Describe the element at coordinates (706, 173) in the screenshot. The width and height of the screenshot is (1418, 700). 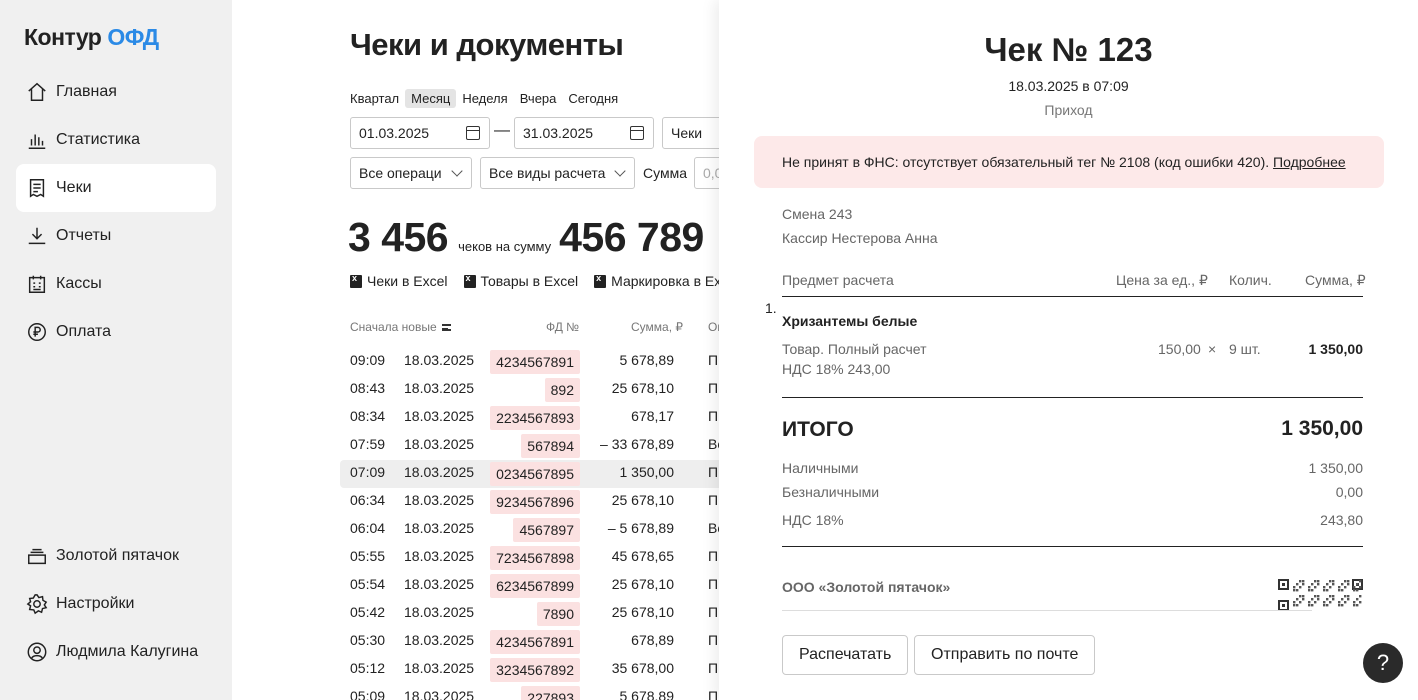
I see `sum-input: 0,0` at that location.